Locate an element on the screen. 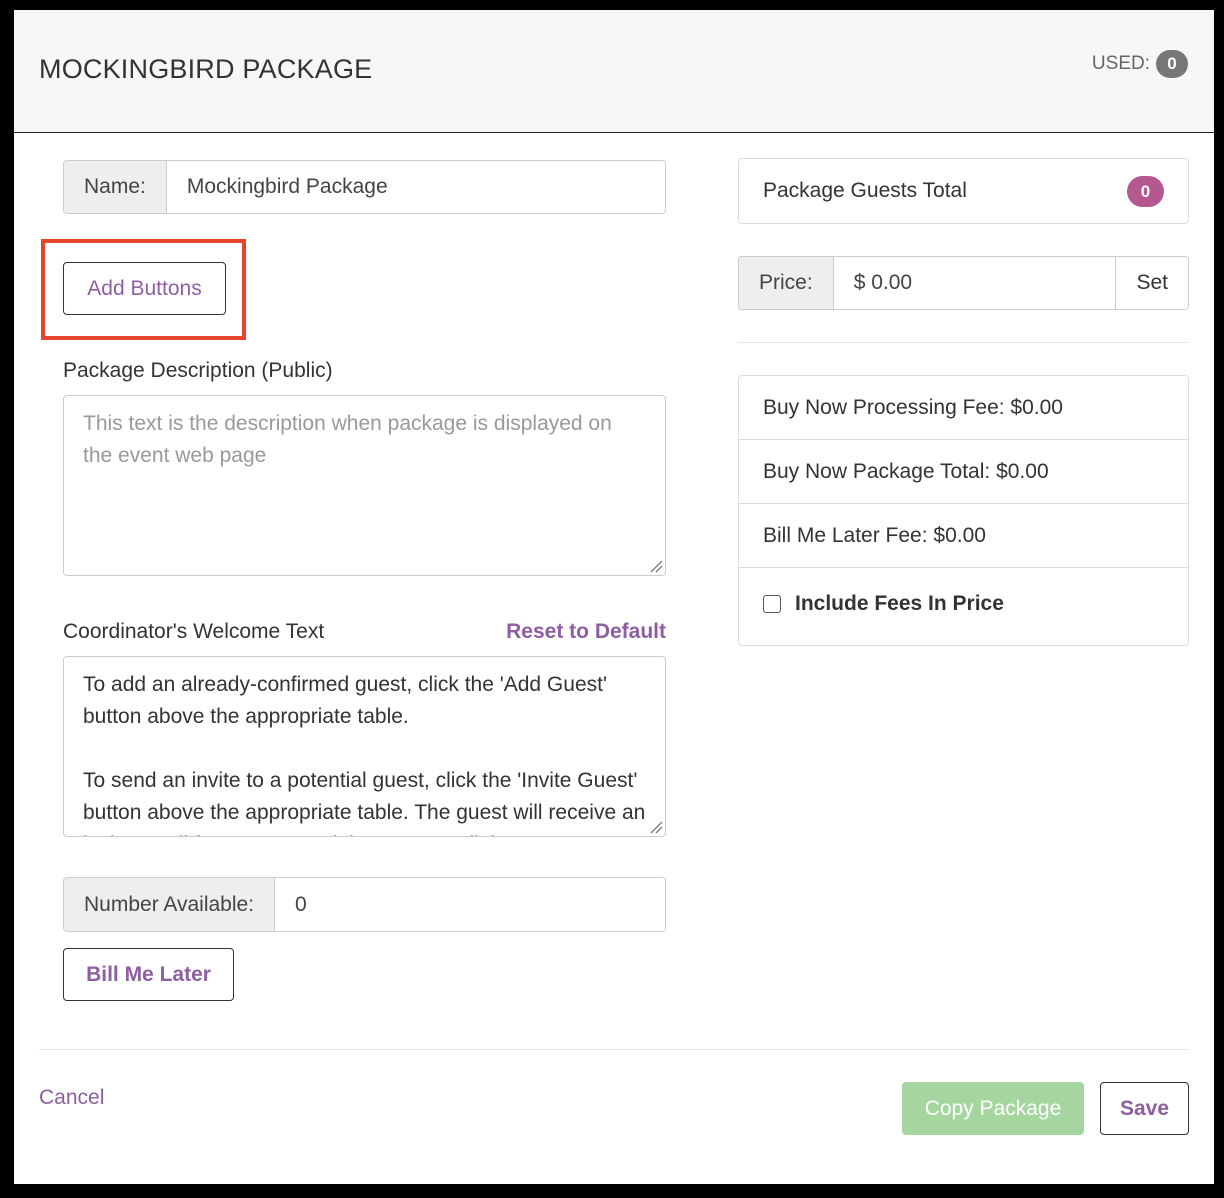 This screenshot has height=1198, width=1224. modal-header: MOCKINGBIRD PACKAGE USED: 0 is located at coordinates (614, 71).